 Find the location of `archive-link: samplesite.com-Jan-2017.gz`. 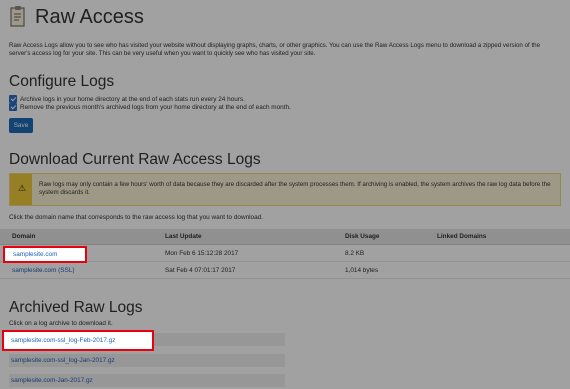

archive-link: samplesite.com-Jan-2017.gz is located at coordinates (52, 380).